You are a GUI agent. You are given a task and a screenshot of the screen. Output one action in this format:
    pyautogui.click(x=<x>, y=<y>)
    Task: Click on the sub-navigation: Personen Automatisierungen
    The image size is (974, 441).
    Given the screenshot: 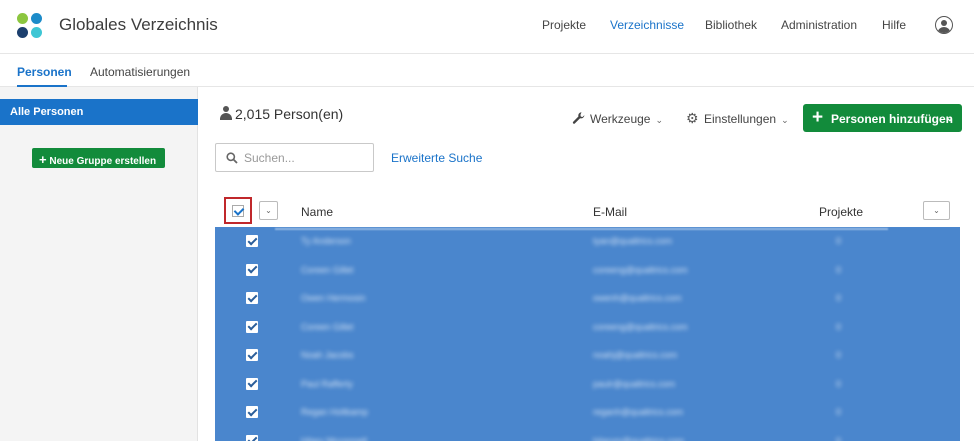 What is the action you would take?
    pyautogui.click(x=487, y=70)
    